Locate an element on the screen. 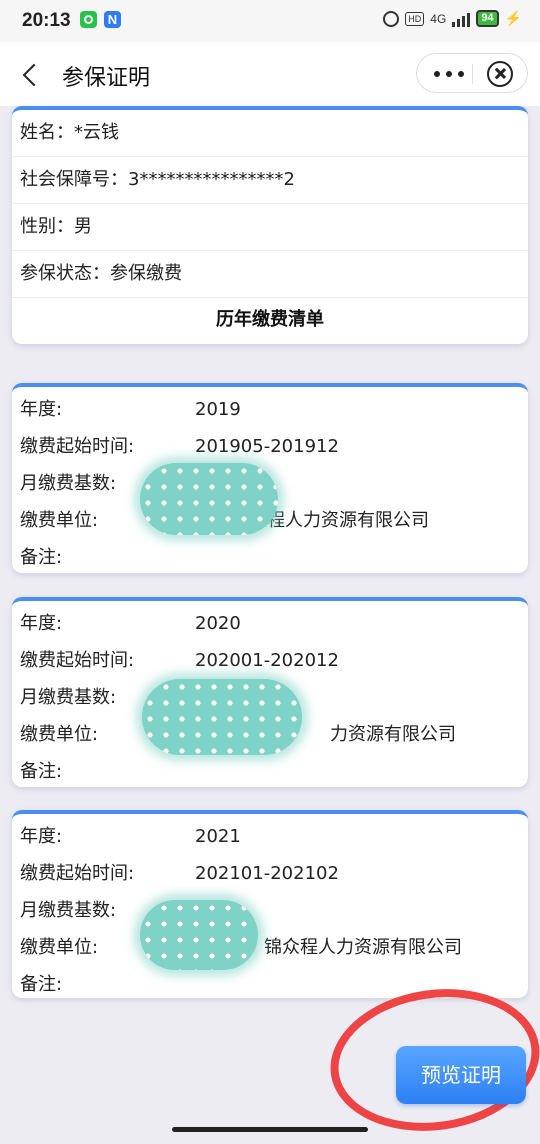 Image resolution: width=540 pixels, height=1144 pixels. n-app-notification-icon: N is located at coordinates (112, 19).